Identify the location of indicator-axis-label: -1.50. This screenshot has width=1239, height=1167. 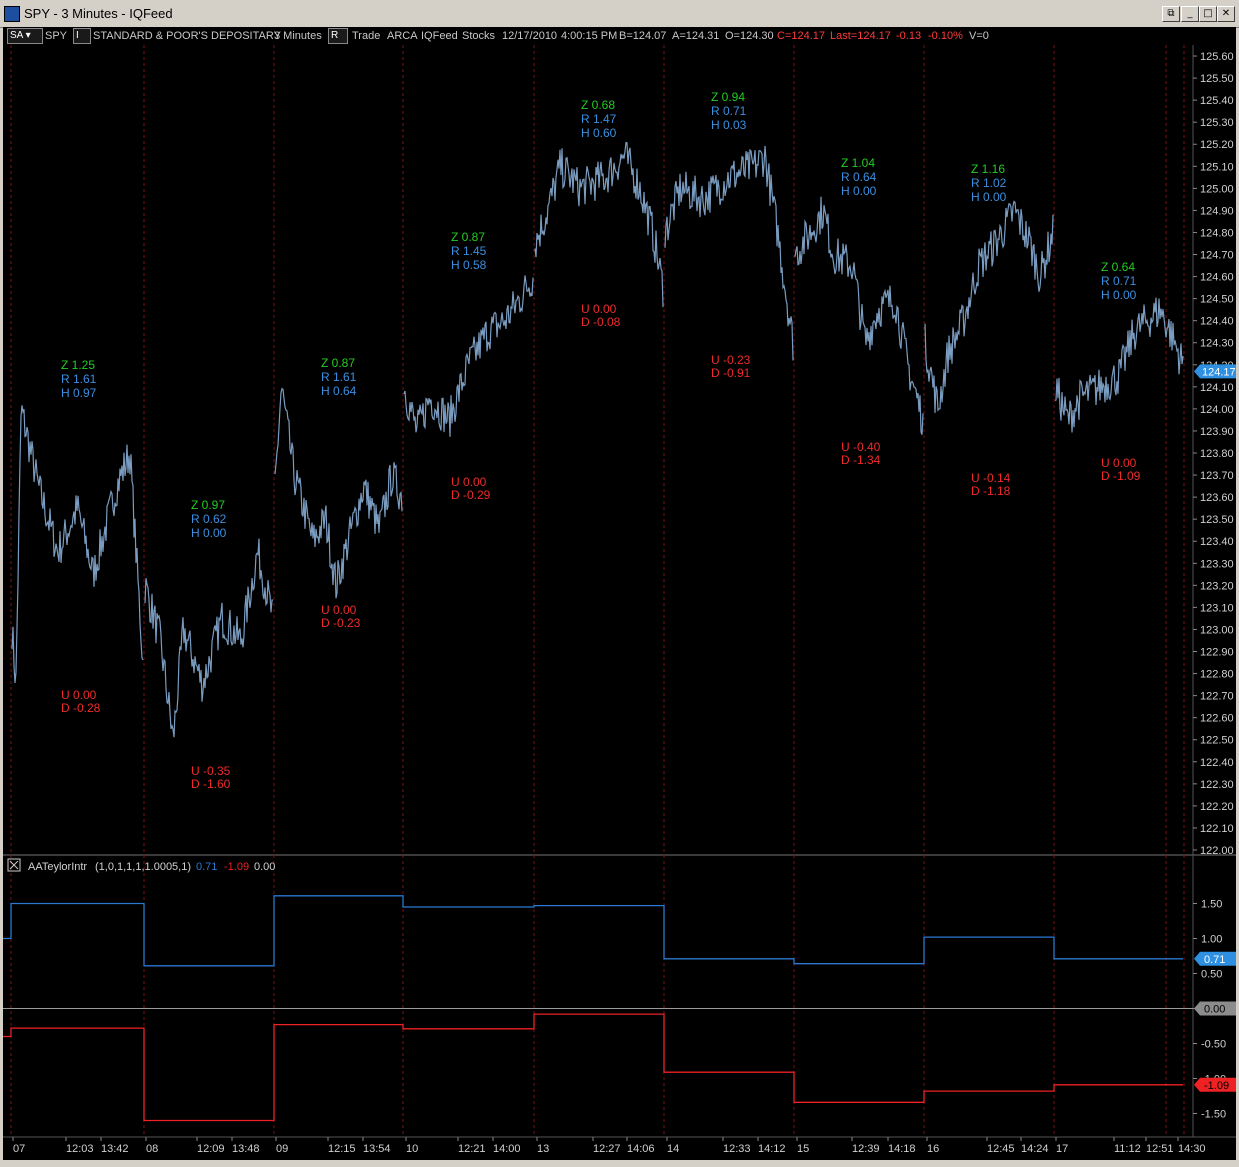
(1213, 1115).